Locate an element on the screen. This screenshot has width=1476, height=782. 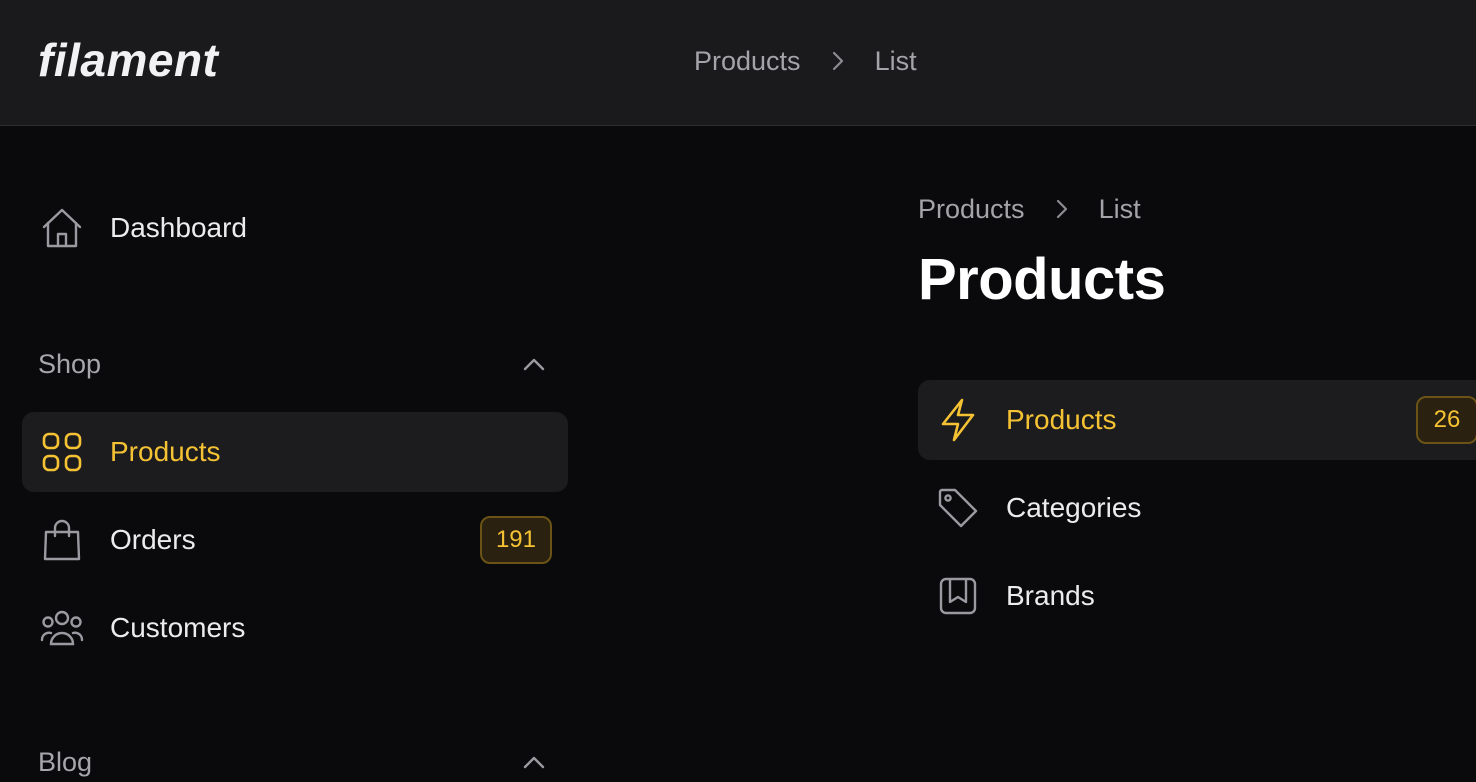
breadcrumb: Products List is located at coordinates (1029, 209).